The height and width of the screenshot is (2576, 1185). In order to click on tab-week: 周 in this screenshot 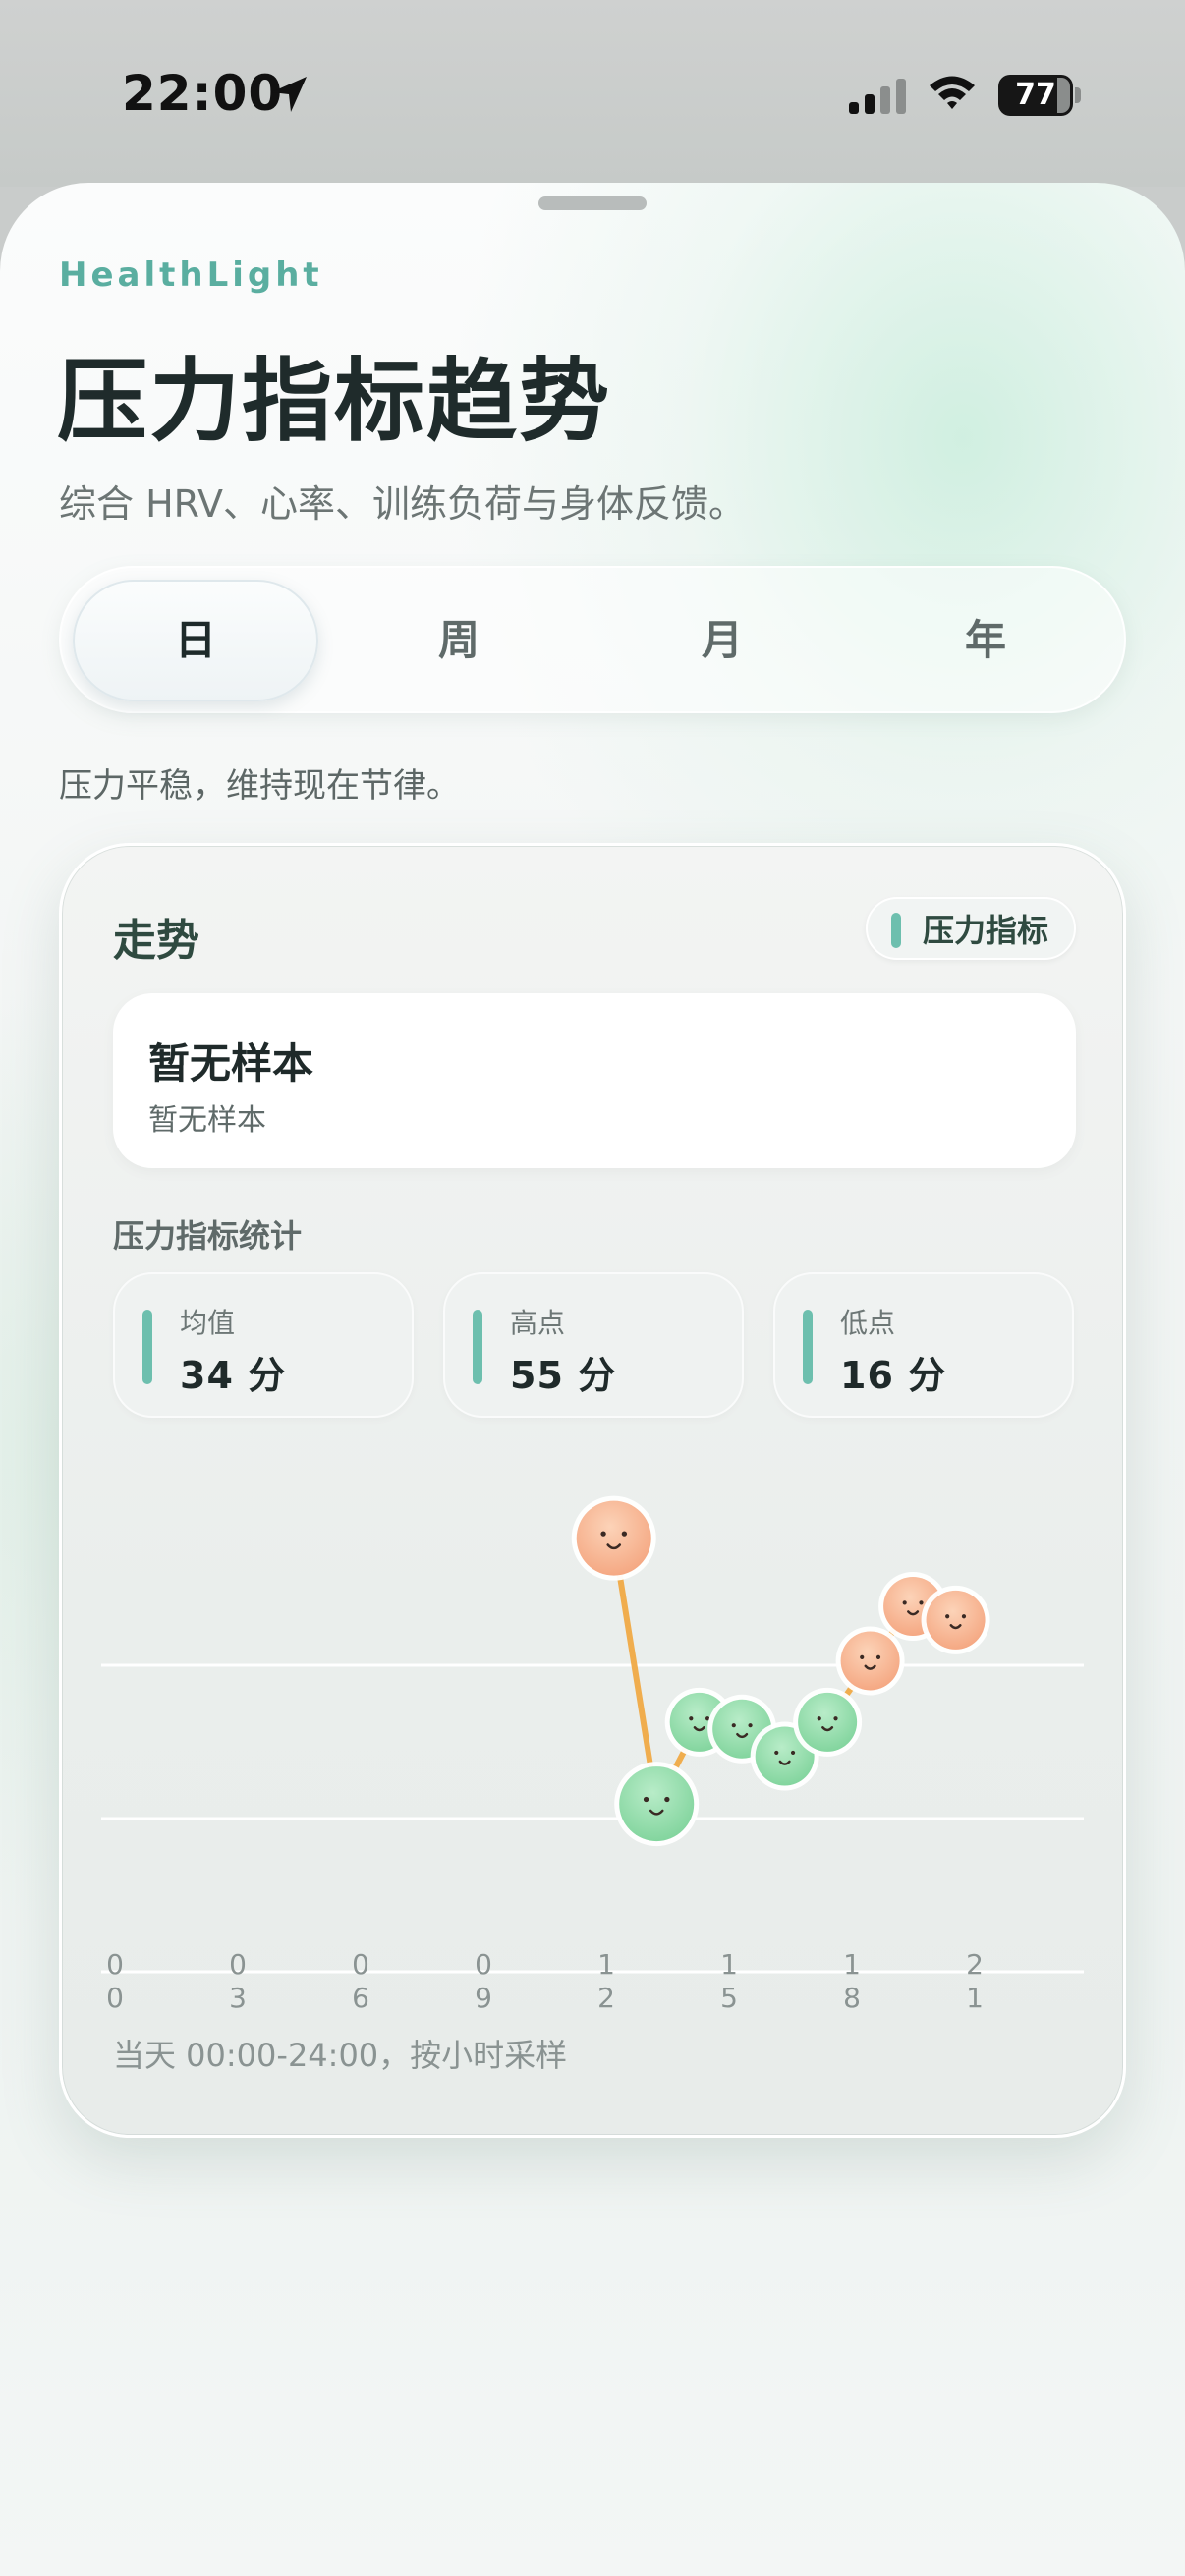, I will do `click(459, 640)`.